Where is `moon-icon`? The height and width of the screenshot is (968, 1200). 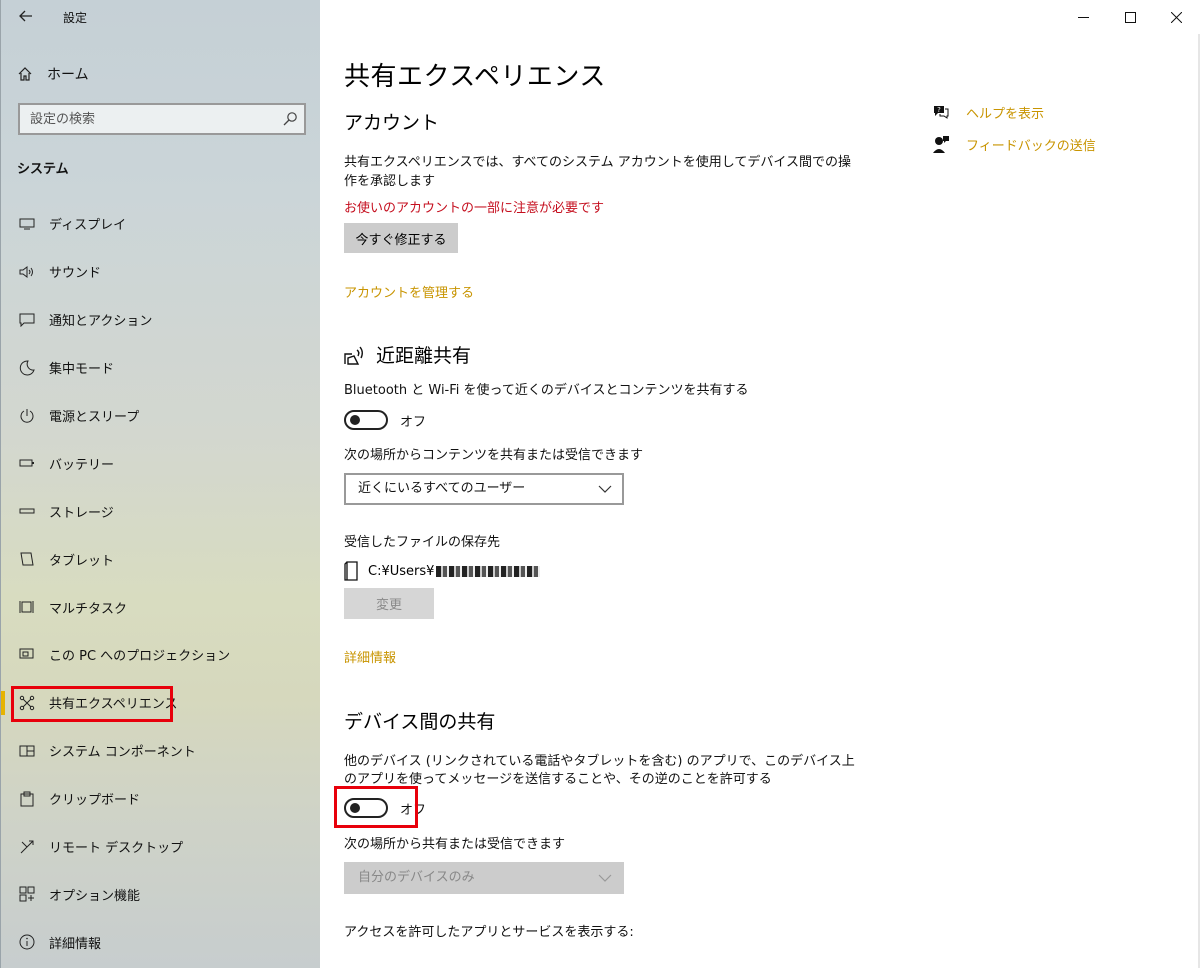 moon-icon is located at coordinates (27, 368).